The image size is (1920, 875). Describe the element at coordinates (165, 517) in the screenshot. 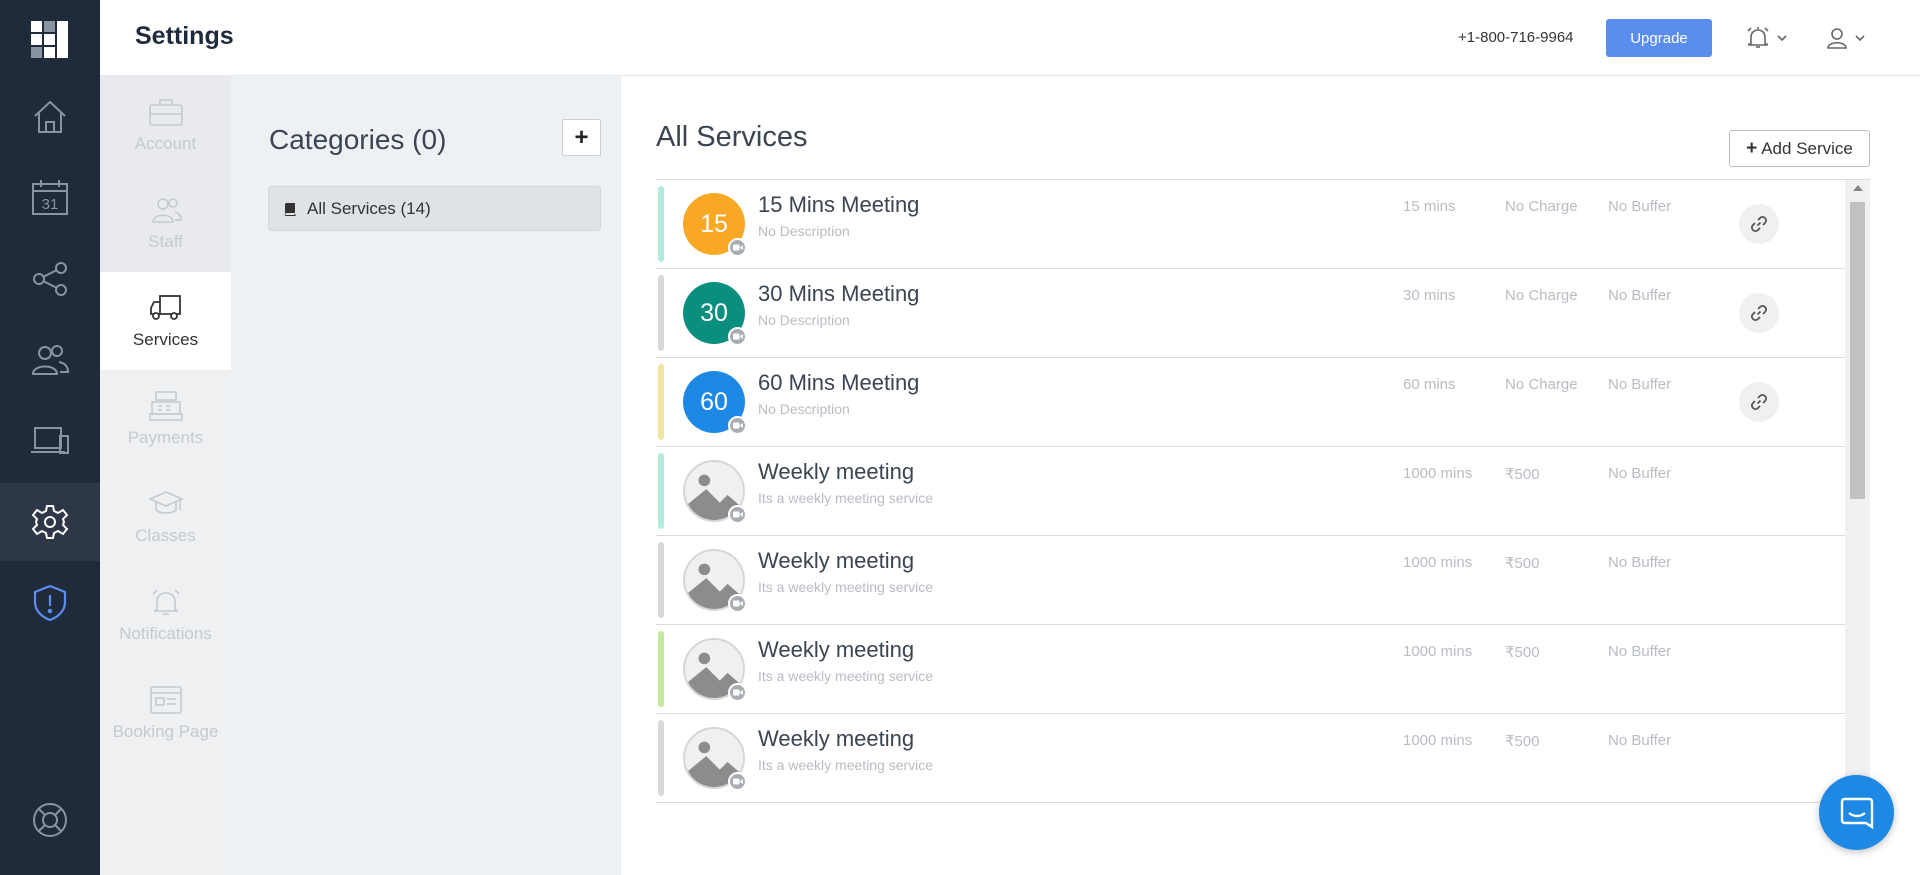

I see `subnav-classes: Classes` at that location.